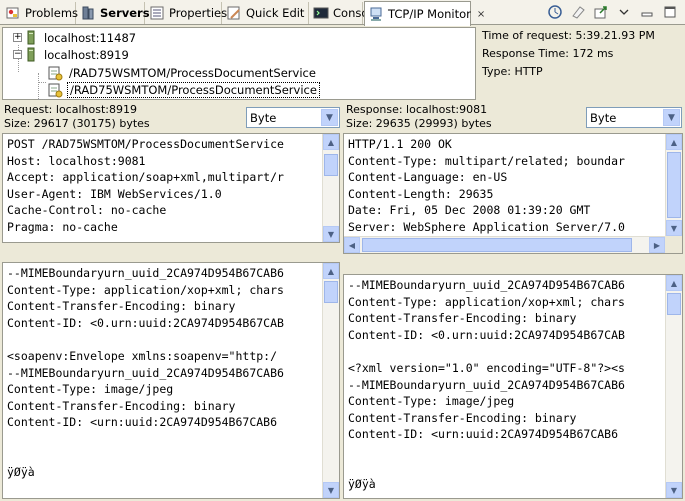 This screenshot has width=685, height=501. I want to click on problems-icon, so click(13, 13).